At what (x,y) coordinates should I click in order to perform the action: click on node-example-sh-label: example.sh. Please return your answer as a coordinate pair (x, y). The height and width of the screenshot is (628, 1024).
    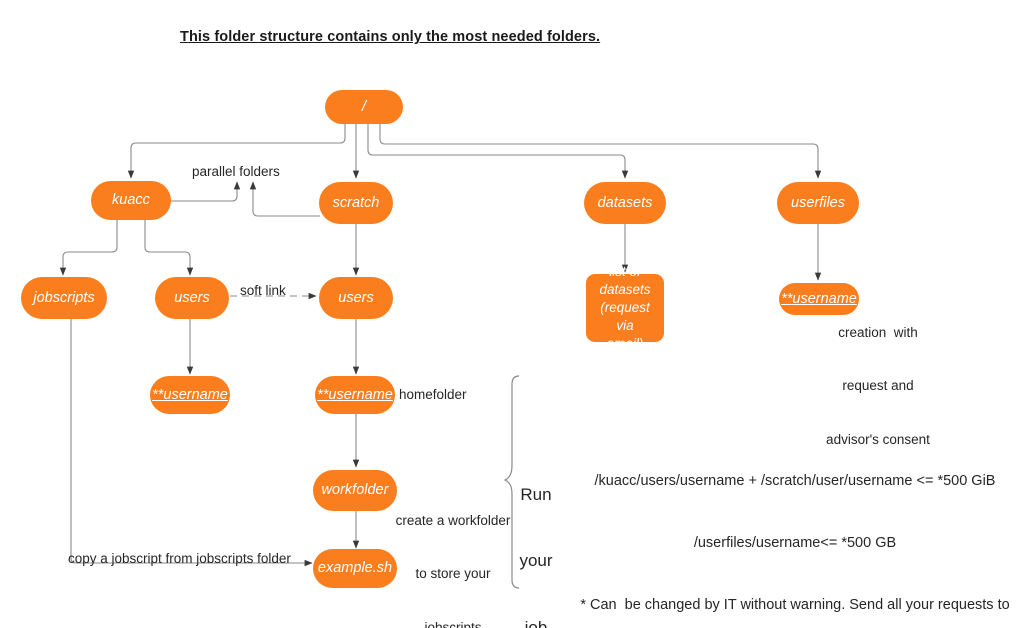
    Looking at the image, I should click on (355, 568).